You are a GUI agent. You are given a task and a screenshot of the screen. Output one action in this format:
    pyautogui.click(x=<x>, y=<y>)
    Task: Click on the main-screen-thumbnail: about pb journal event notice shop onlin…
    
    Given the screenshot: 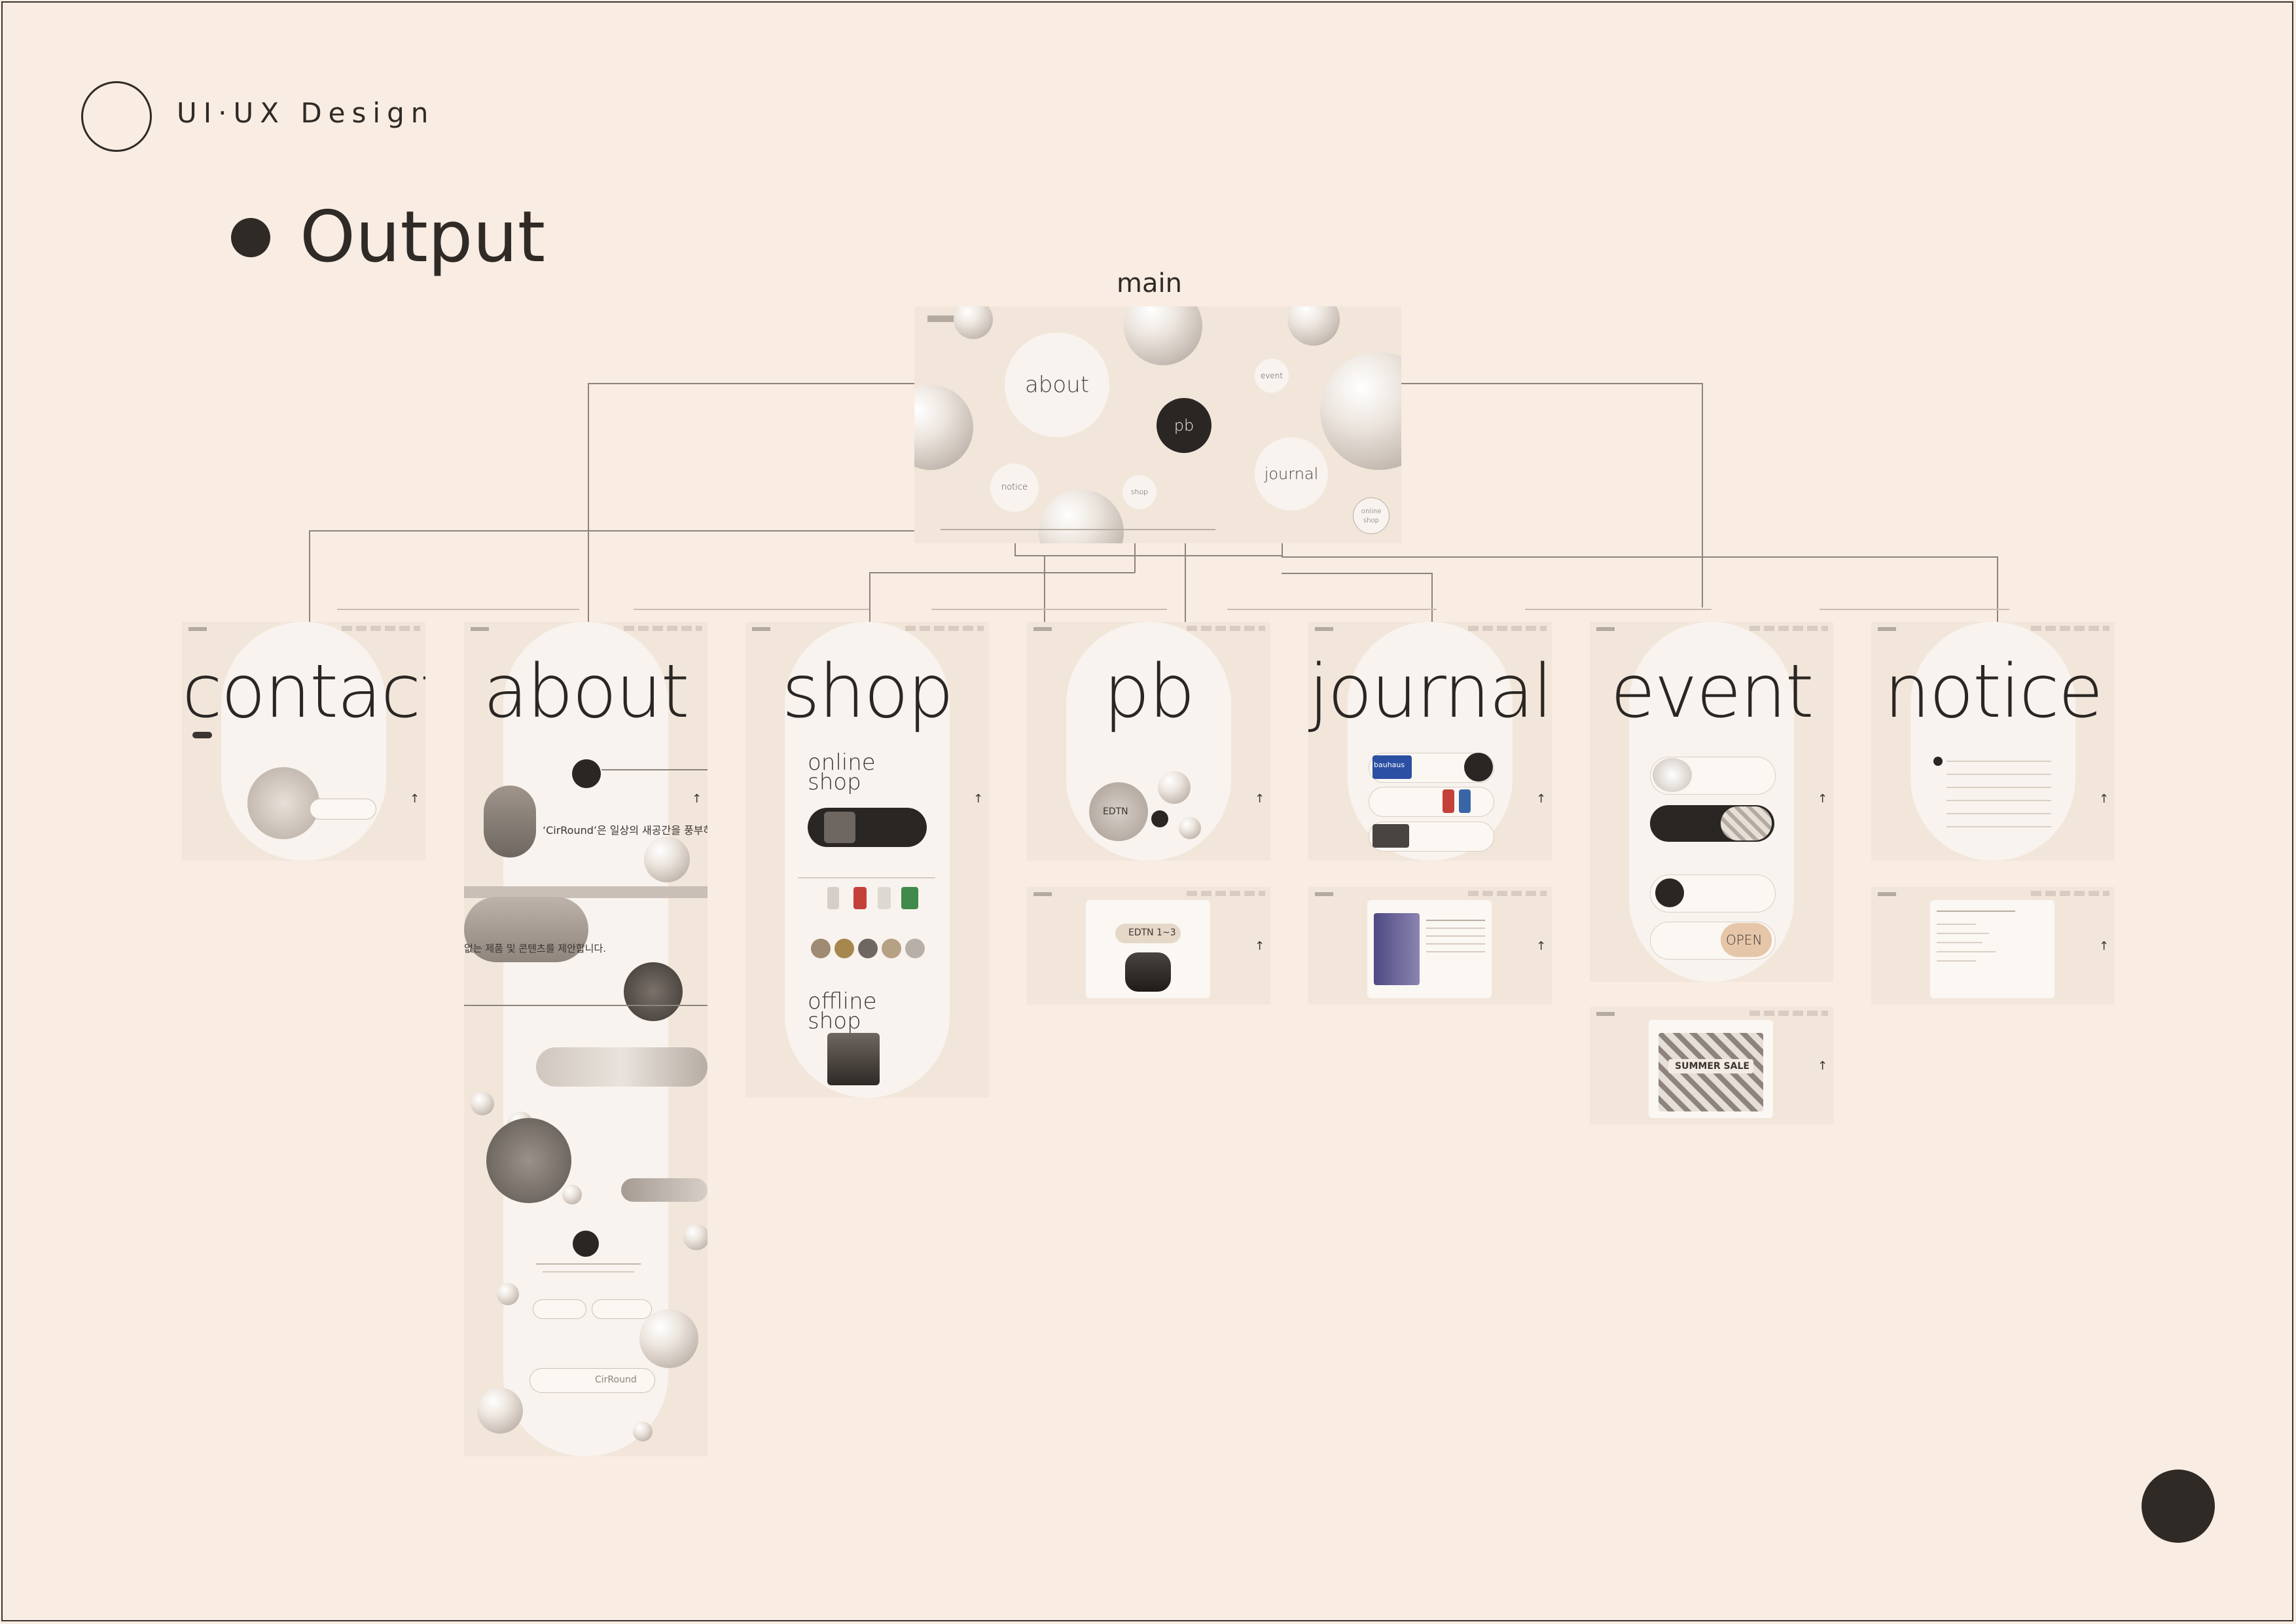 What is the action you would take?
    pyautogui.click(x=1157, y=424)
    